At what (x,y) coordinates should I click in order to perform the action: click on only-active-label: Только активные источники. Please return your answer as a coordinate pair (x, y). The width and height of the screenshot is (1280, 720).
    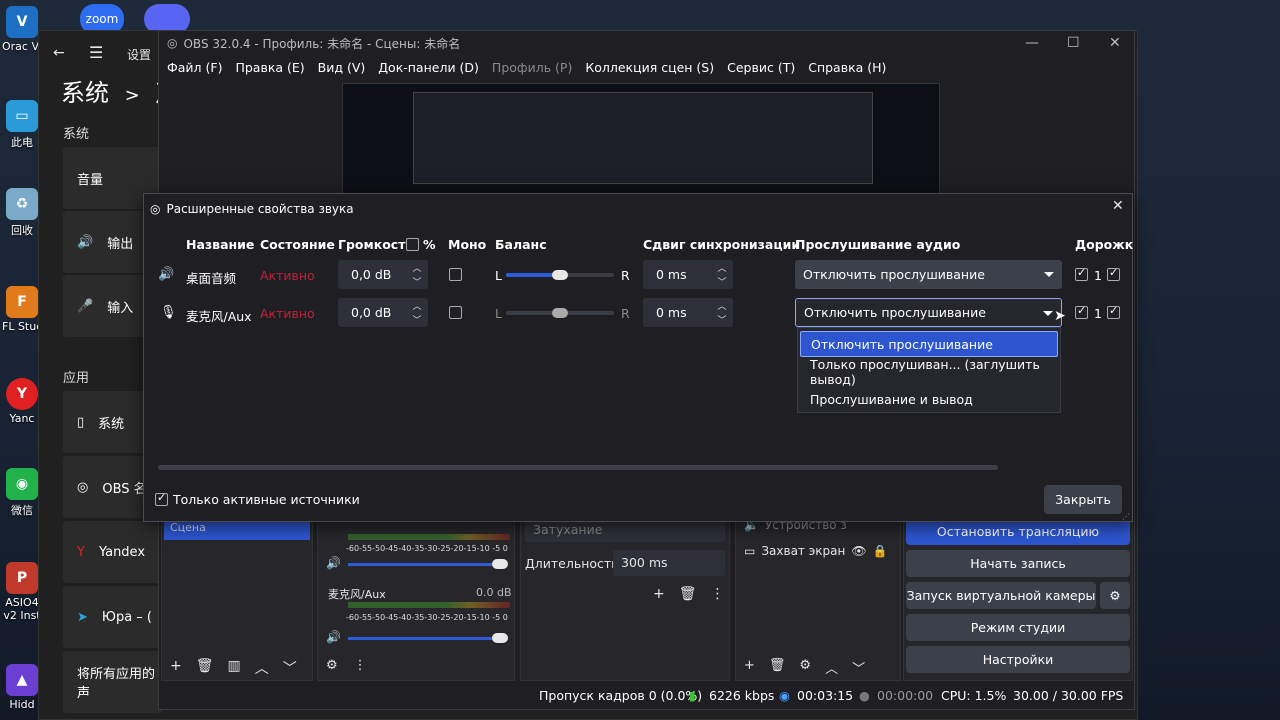
    Looking at the image, I should click on (266, 499).